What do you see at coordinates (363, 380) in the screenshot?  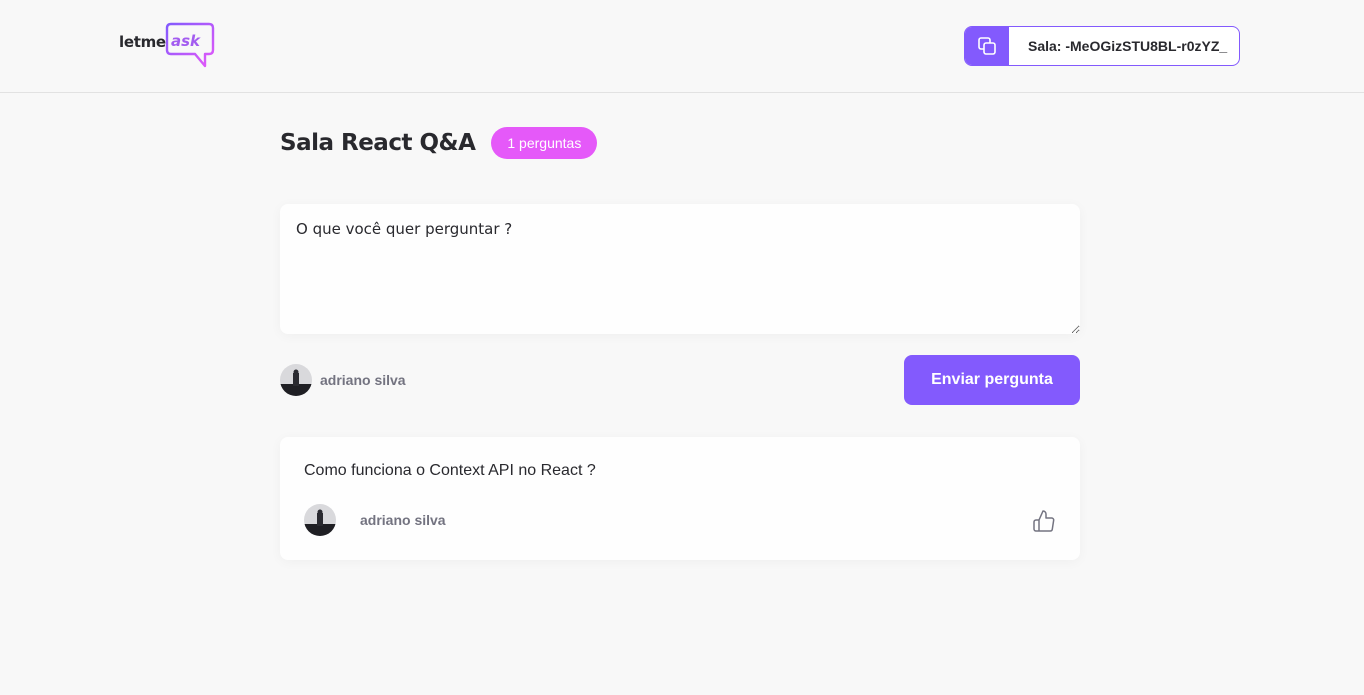 I see `current-user-name: adriano silva` at bounding box center [363, 380].